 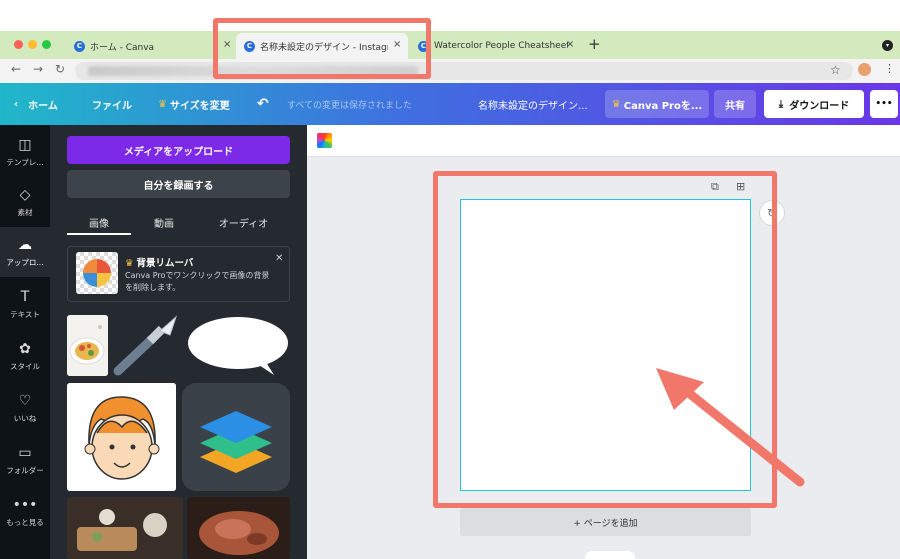 I want to click on tab-title: Watercolor People Cheatsheet, so click(x=501, y=46).